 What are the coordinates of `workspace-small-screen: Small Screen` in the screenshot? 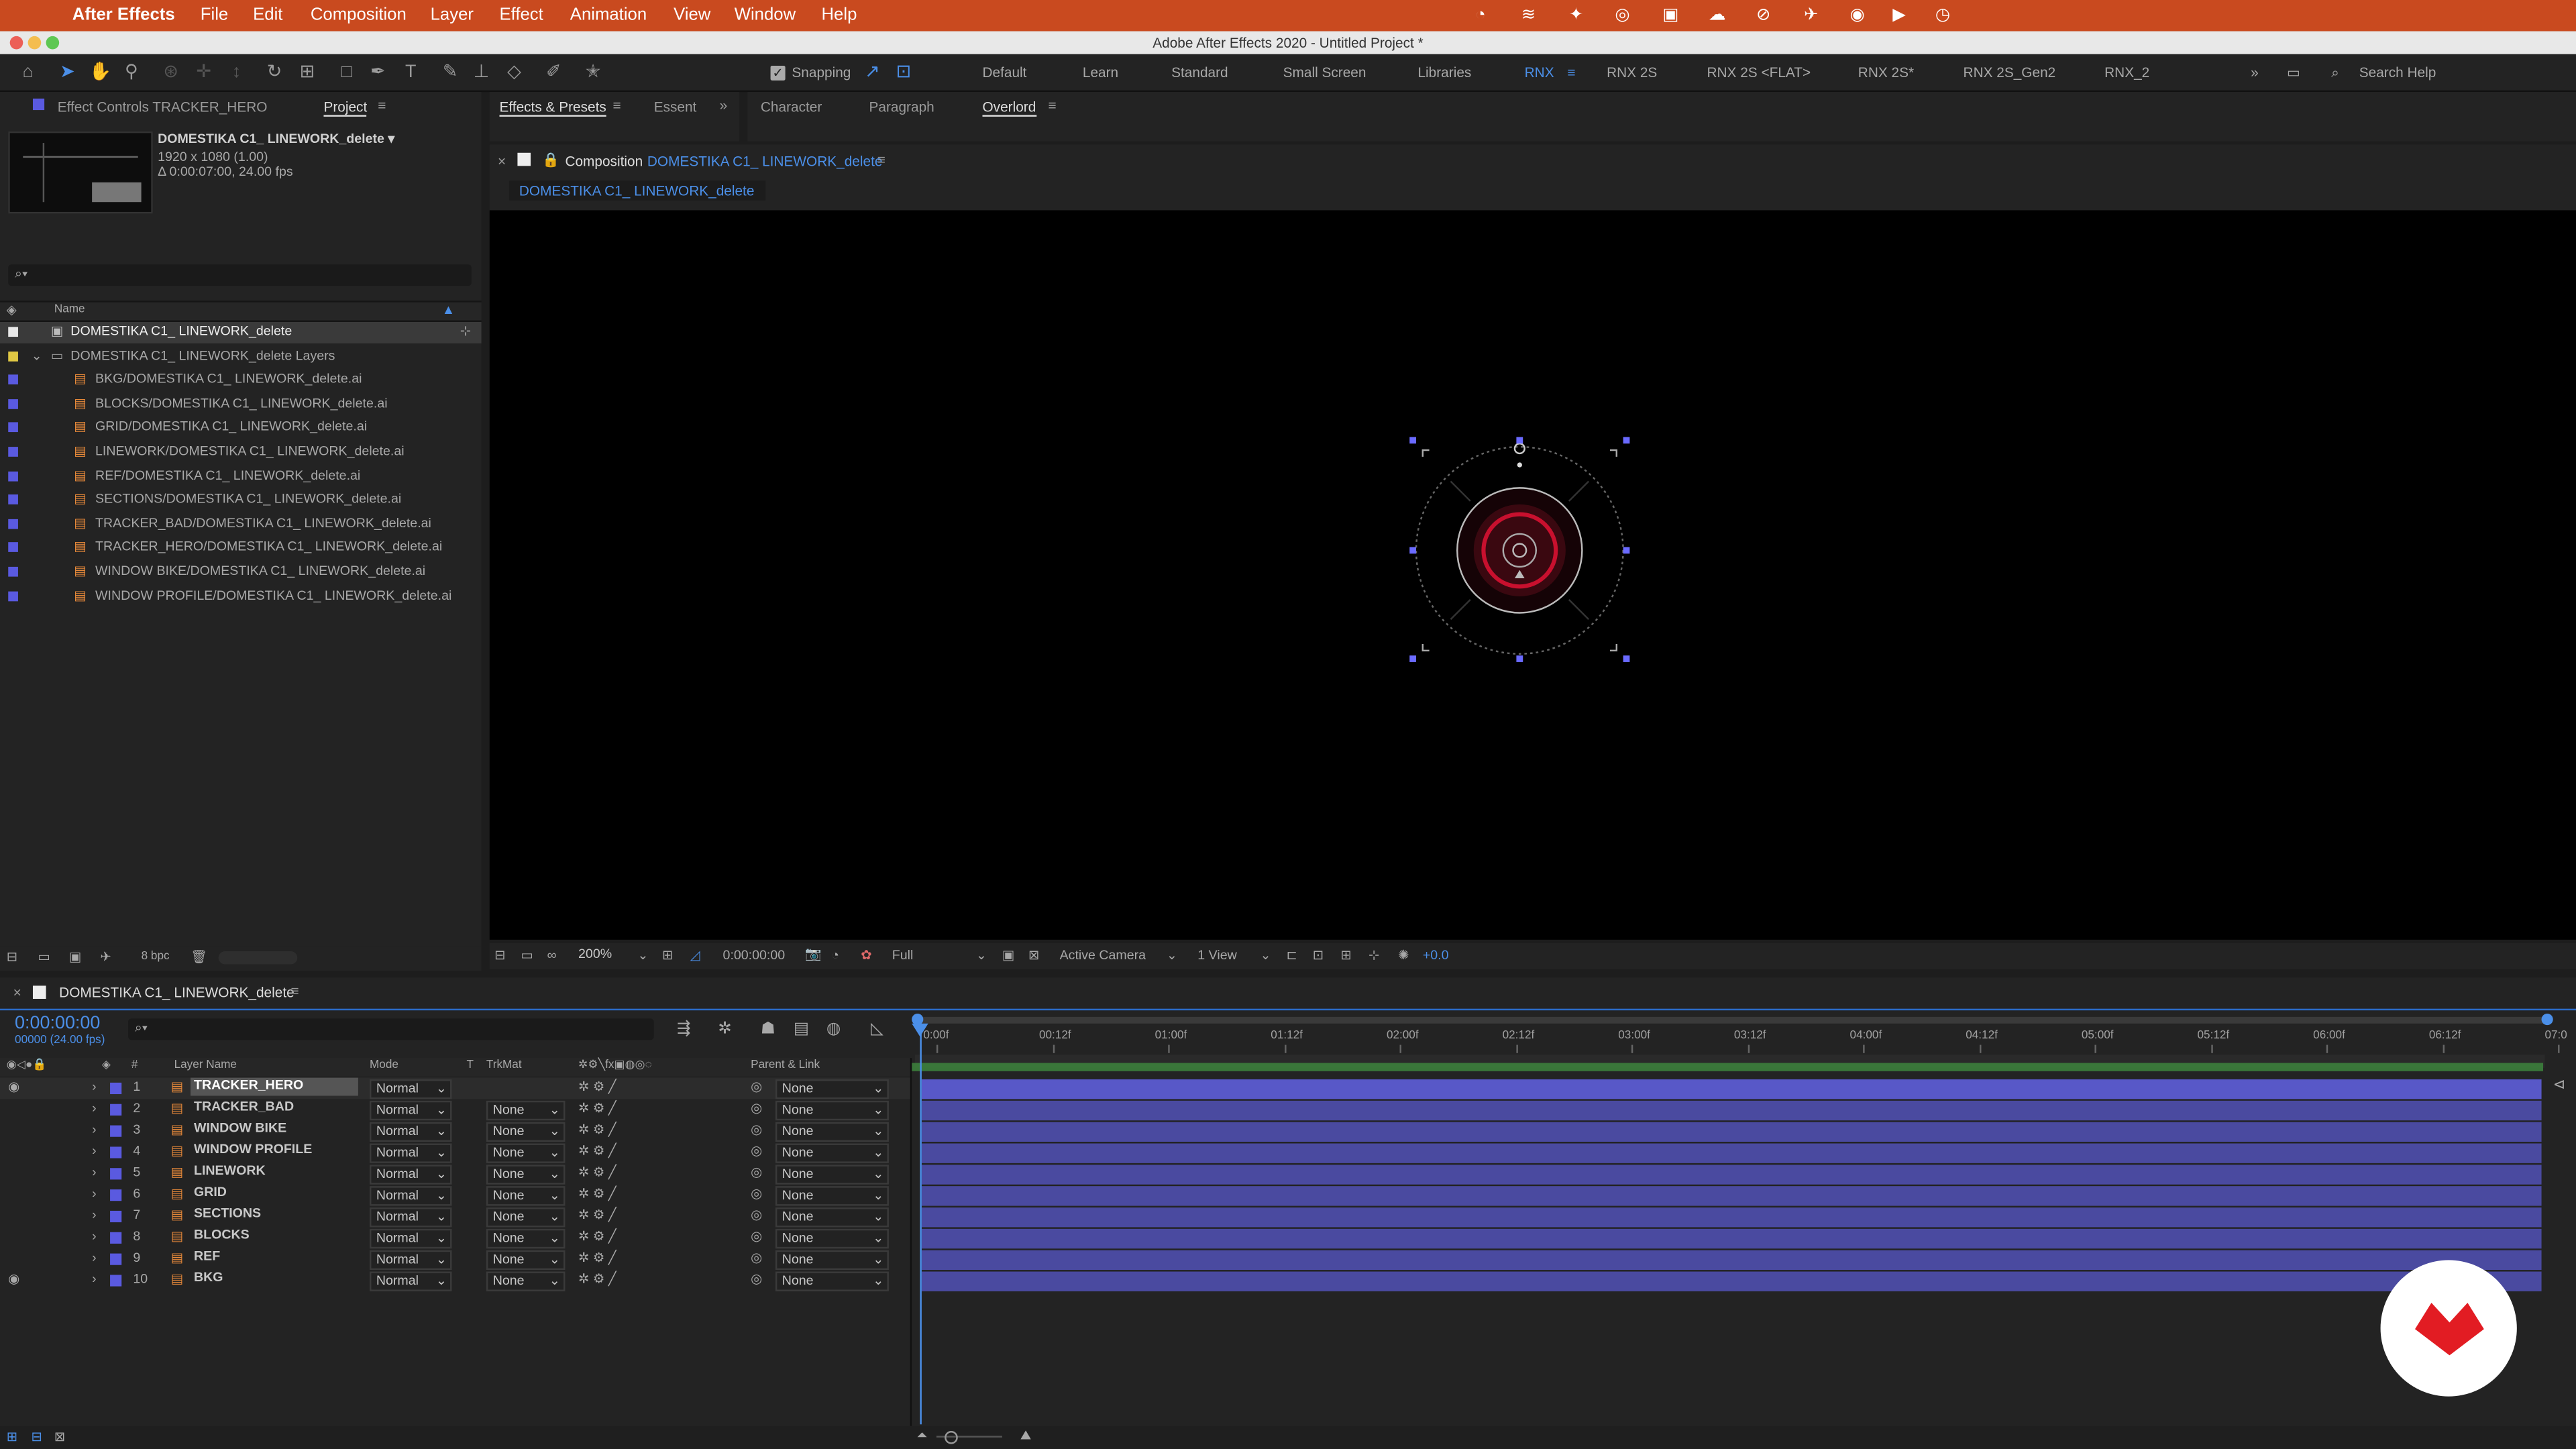 It's located at (1324, 72).